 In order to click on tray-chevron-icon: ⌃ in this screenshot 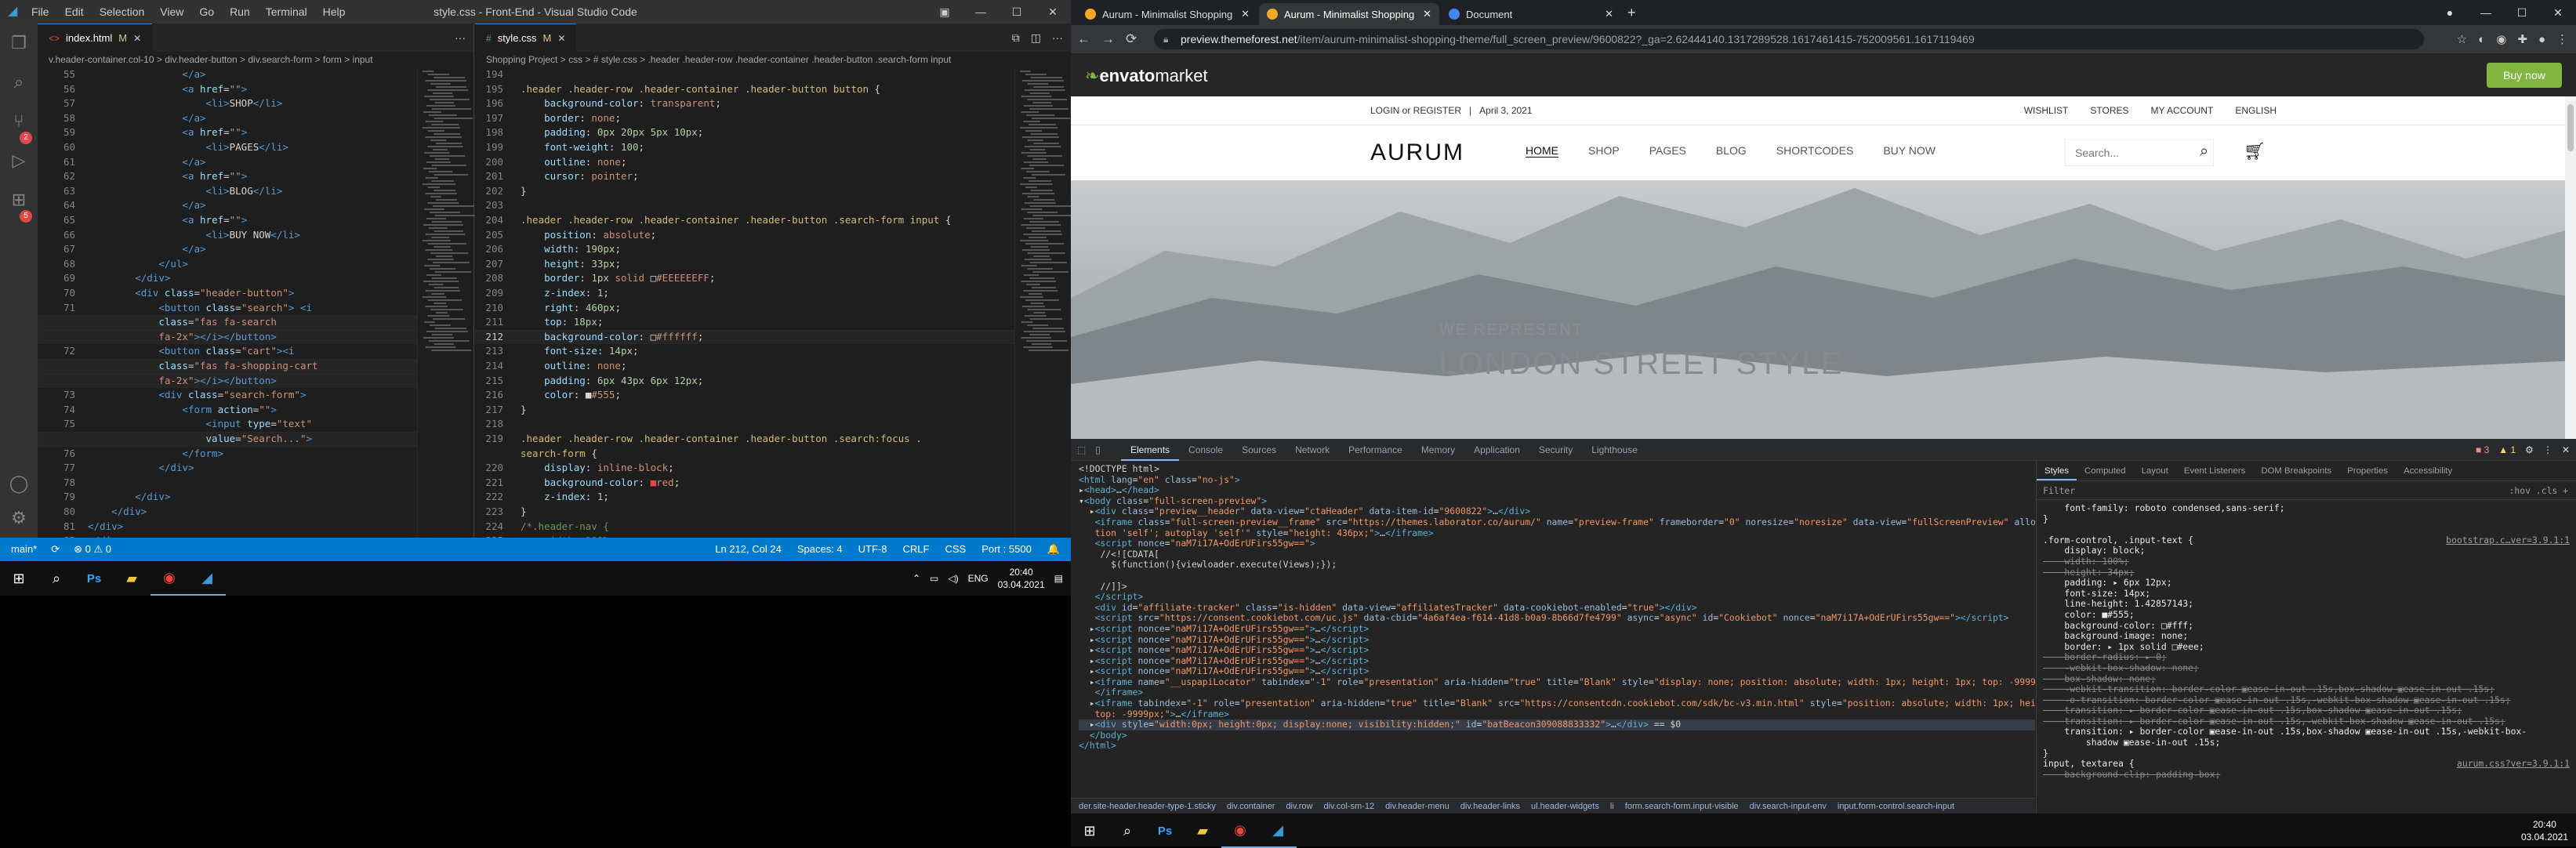, I will do `click(916, 578)`.